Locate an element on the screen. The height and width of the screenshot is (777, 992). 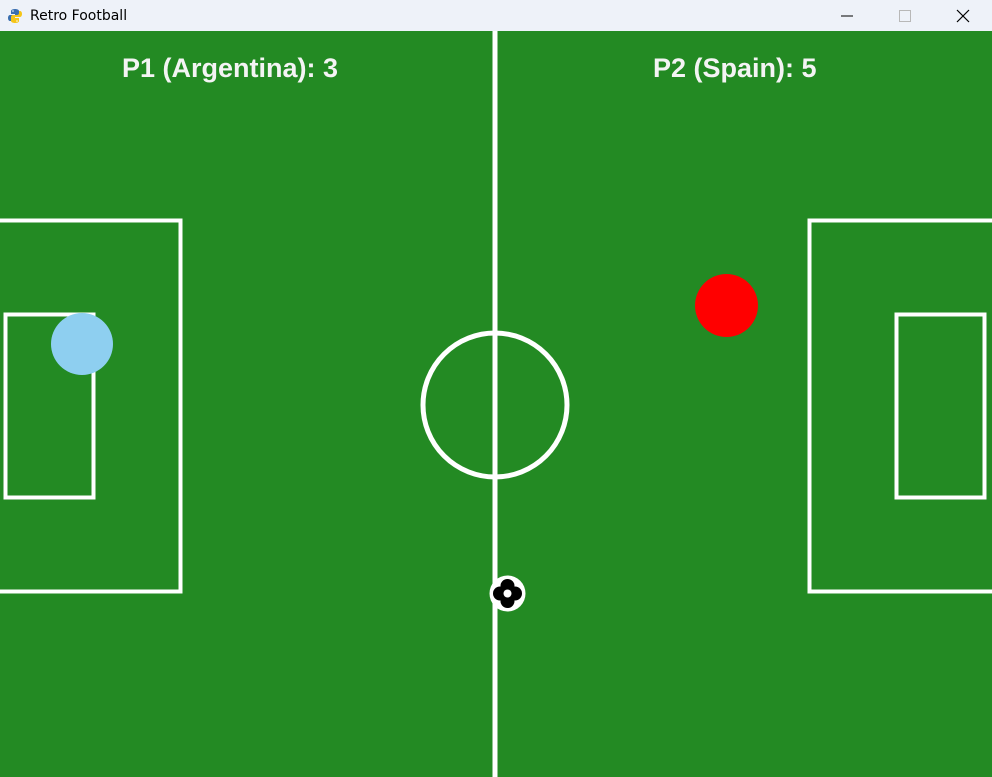
maximize-button is located at coordinates (905, 15).